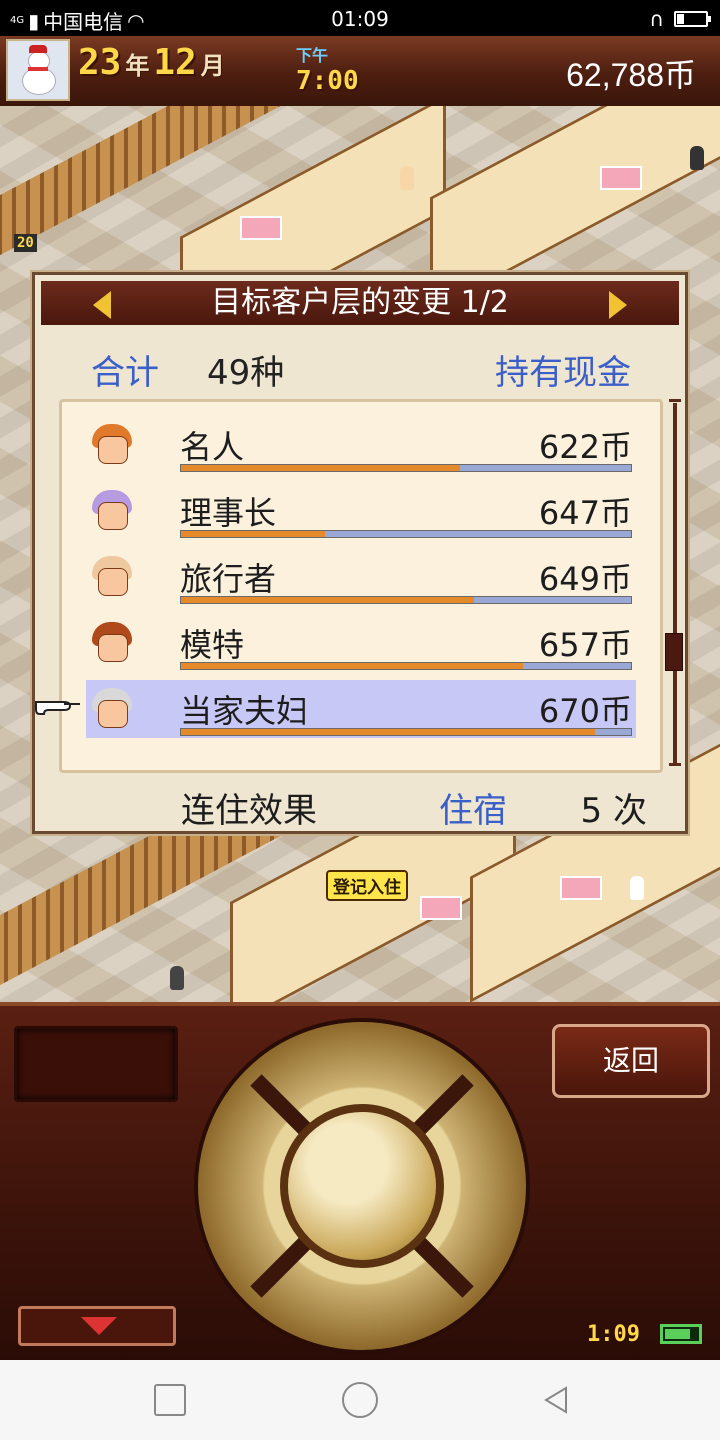 Image resolution: width=720 pixels, height=1440 pixels. Describe the element at coordinates (112, 710) in the screenshot. I see `couple-face-icon` at that location.